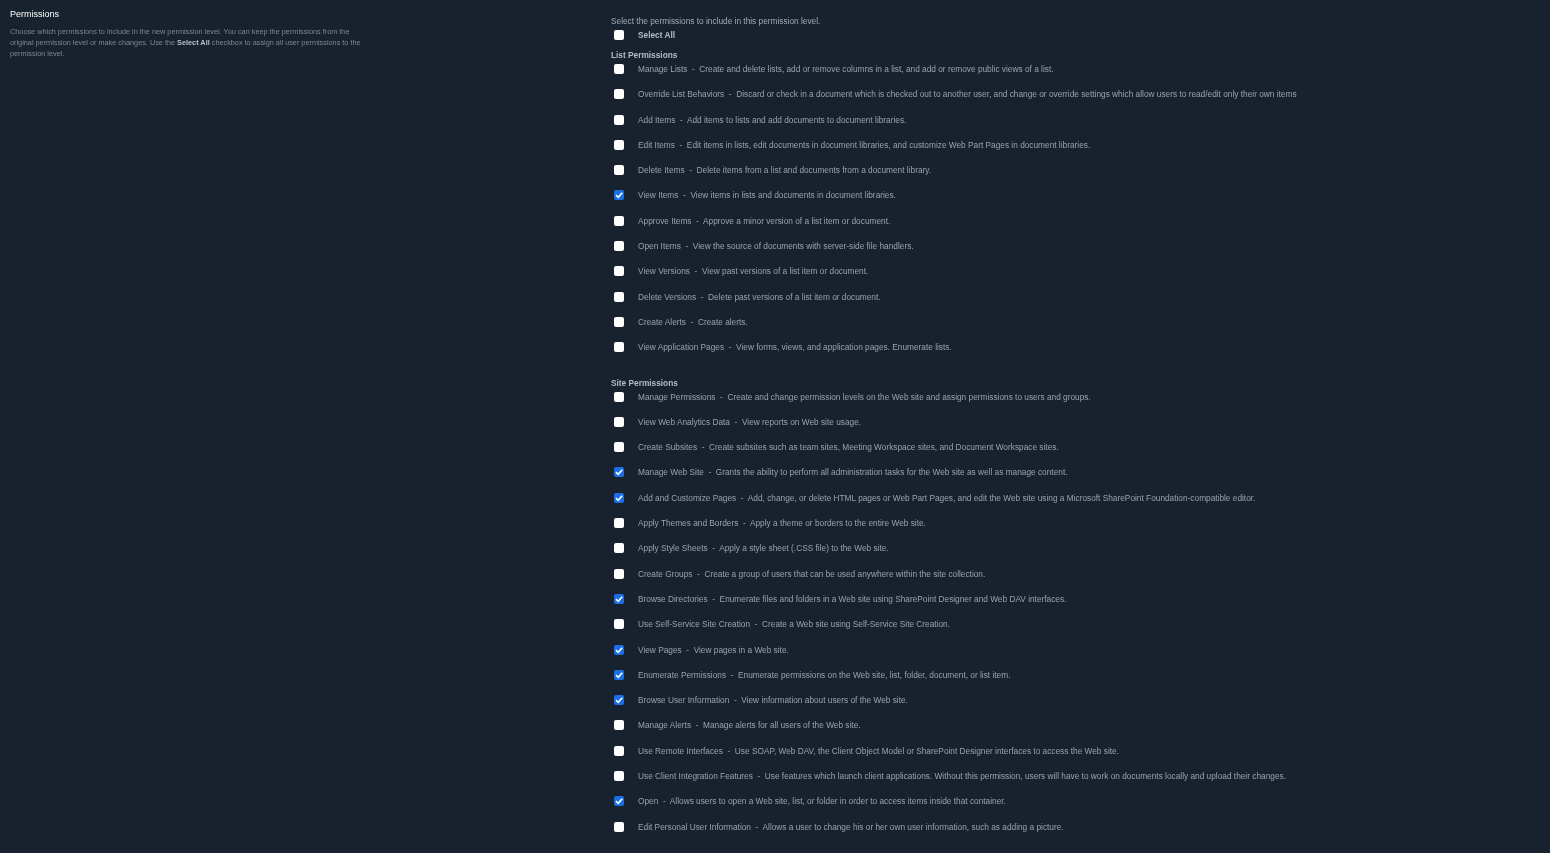 The width and height of the screenshot is (1550, 853). I want to click on group-heading: Site Permissions, so click(644, 383).